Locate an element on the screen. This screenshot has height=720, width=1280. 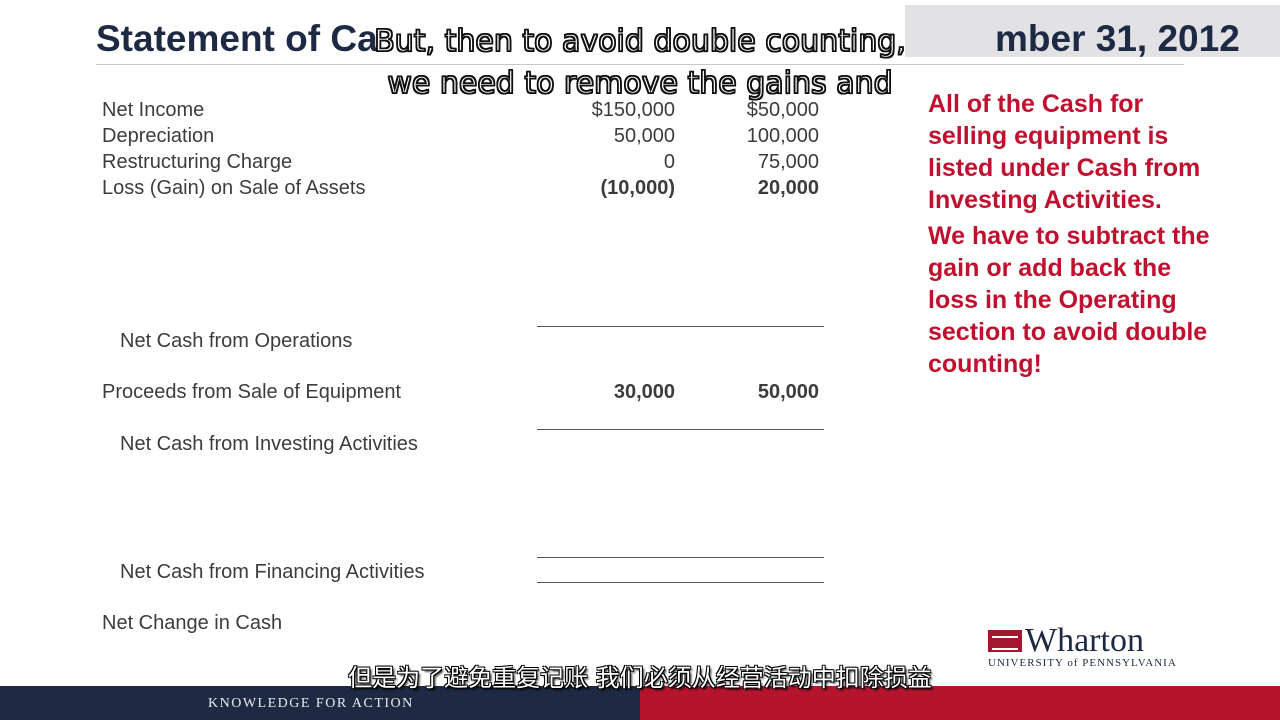
row-value-net-income-1: $150,000 is located at coordinates (633, 110).